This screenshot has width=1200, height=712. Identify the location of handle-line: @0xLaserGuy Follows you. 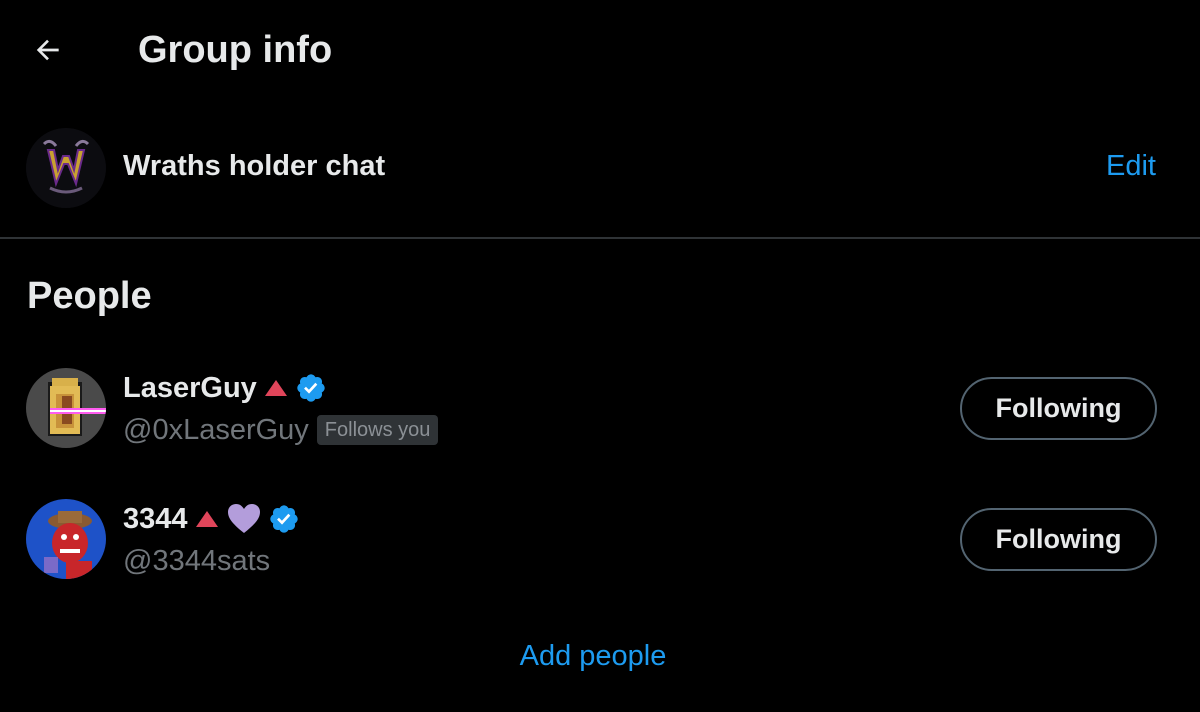
(281, 430).